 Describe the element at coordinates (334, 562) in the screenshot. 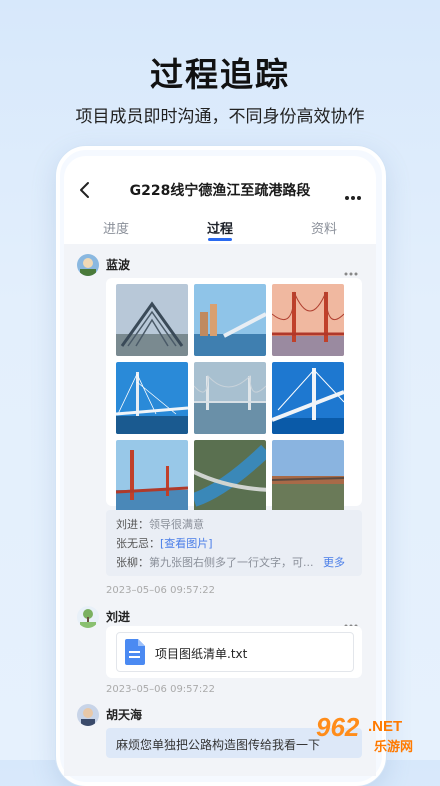

I see `more-link: 更多` at that location.